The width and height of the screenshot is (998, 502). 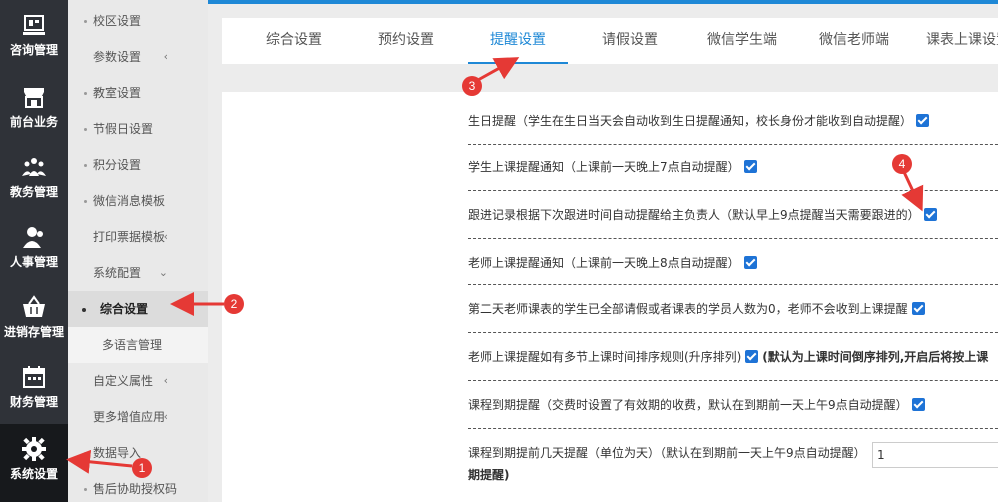 What do you see at coordinates (902, 164) in the screenshot?
I see `annotation-badge-4: 4` at bounding box center [902, 164].